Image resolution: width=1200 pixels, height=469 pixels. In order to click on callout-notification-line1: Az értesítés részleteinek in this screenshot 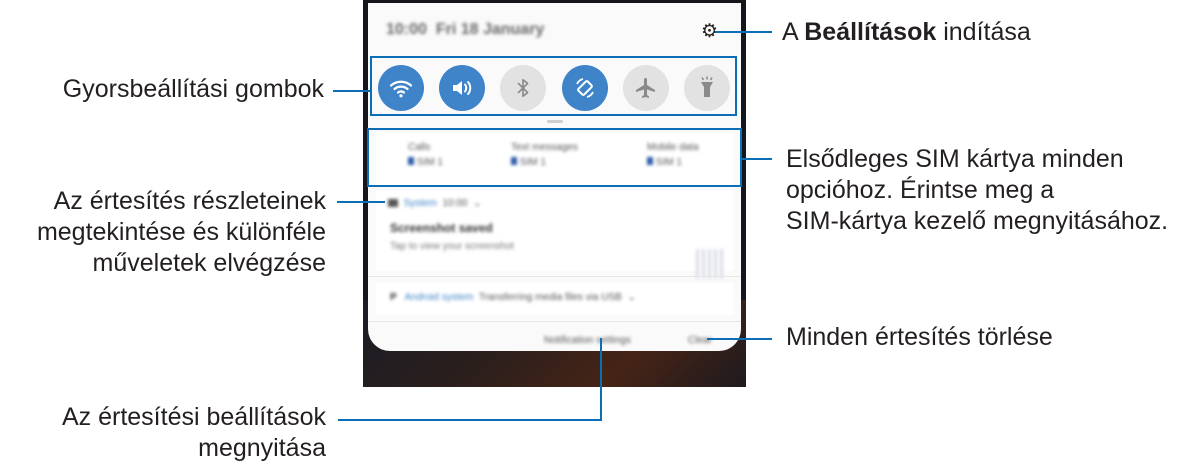, I will do `click(189, 201)`.